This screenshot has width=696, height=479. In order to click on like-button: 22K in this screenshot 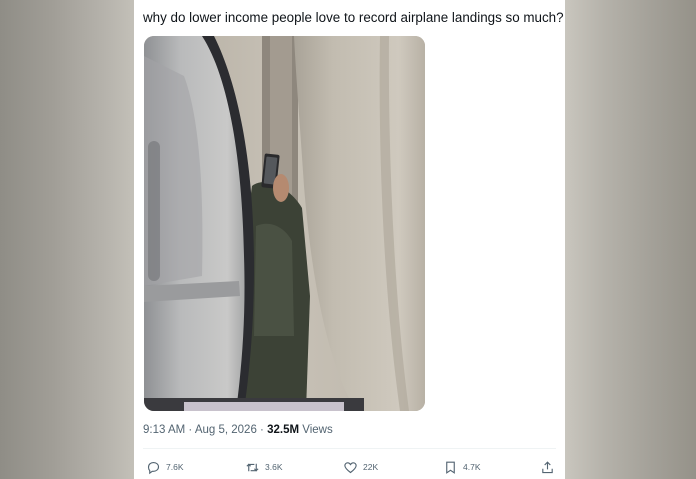, I will do `click(360, 467)`.